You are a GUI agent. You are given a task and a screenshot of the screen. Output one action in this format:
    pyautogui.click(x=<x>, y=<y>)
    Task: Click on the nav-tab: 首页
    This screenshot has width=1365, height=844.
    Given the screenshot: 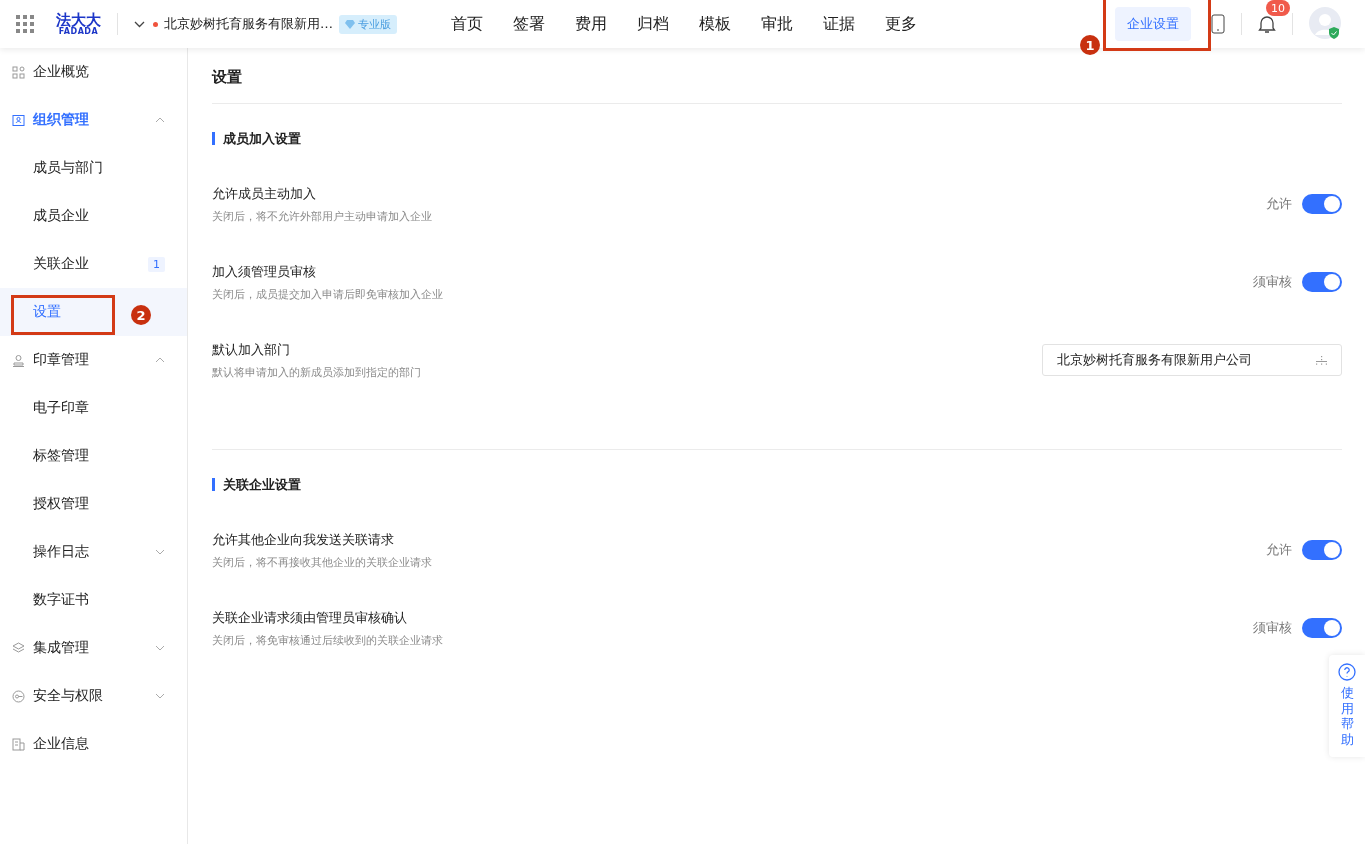 What is the action you would take?
    pyautogui.click(x=467, y=24)
    